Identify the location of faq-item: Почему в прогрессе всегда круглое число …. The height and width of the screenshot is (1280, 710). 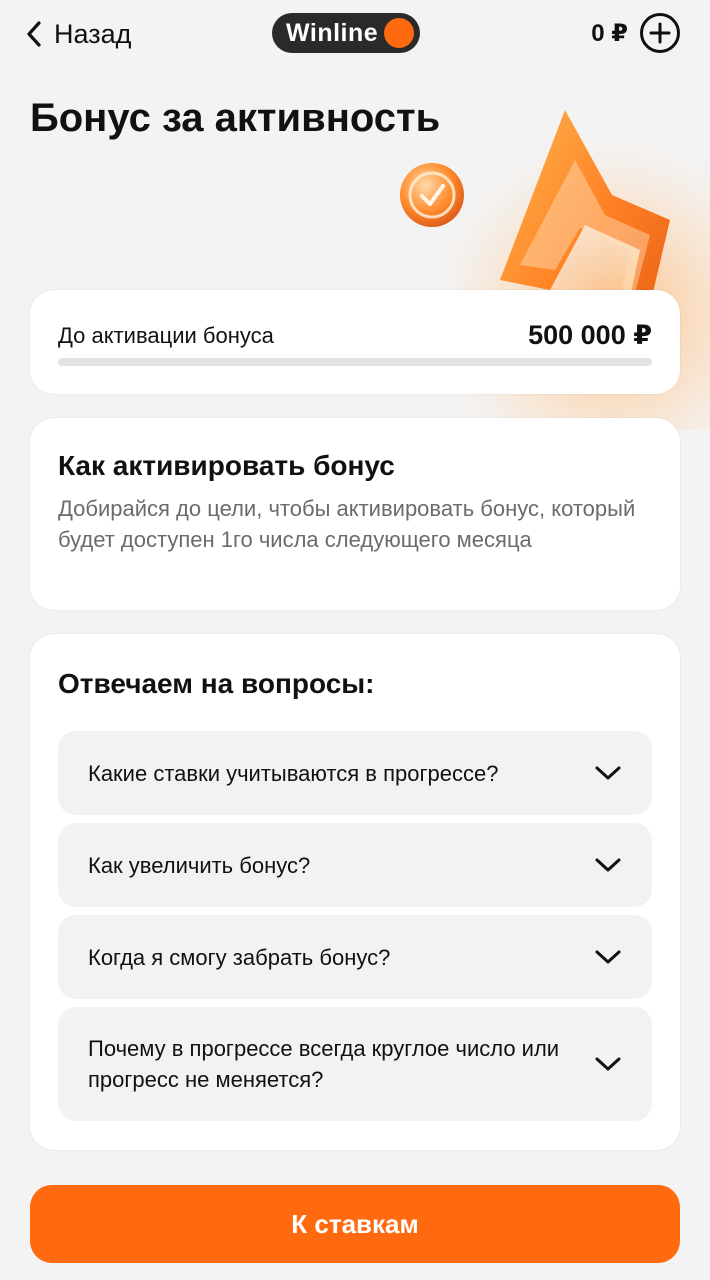
(355, 1064).